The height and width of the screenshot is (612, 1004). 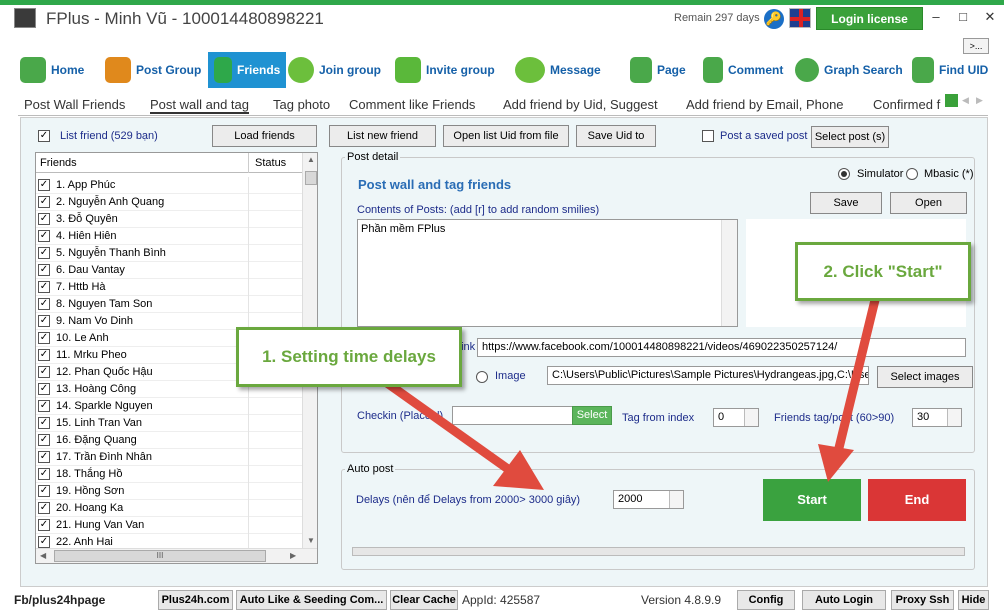 What do you see at coordinates (846, 203) in the screenshot?
I see `save-button: Save` at bounding box center [846, 203].